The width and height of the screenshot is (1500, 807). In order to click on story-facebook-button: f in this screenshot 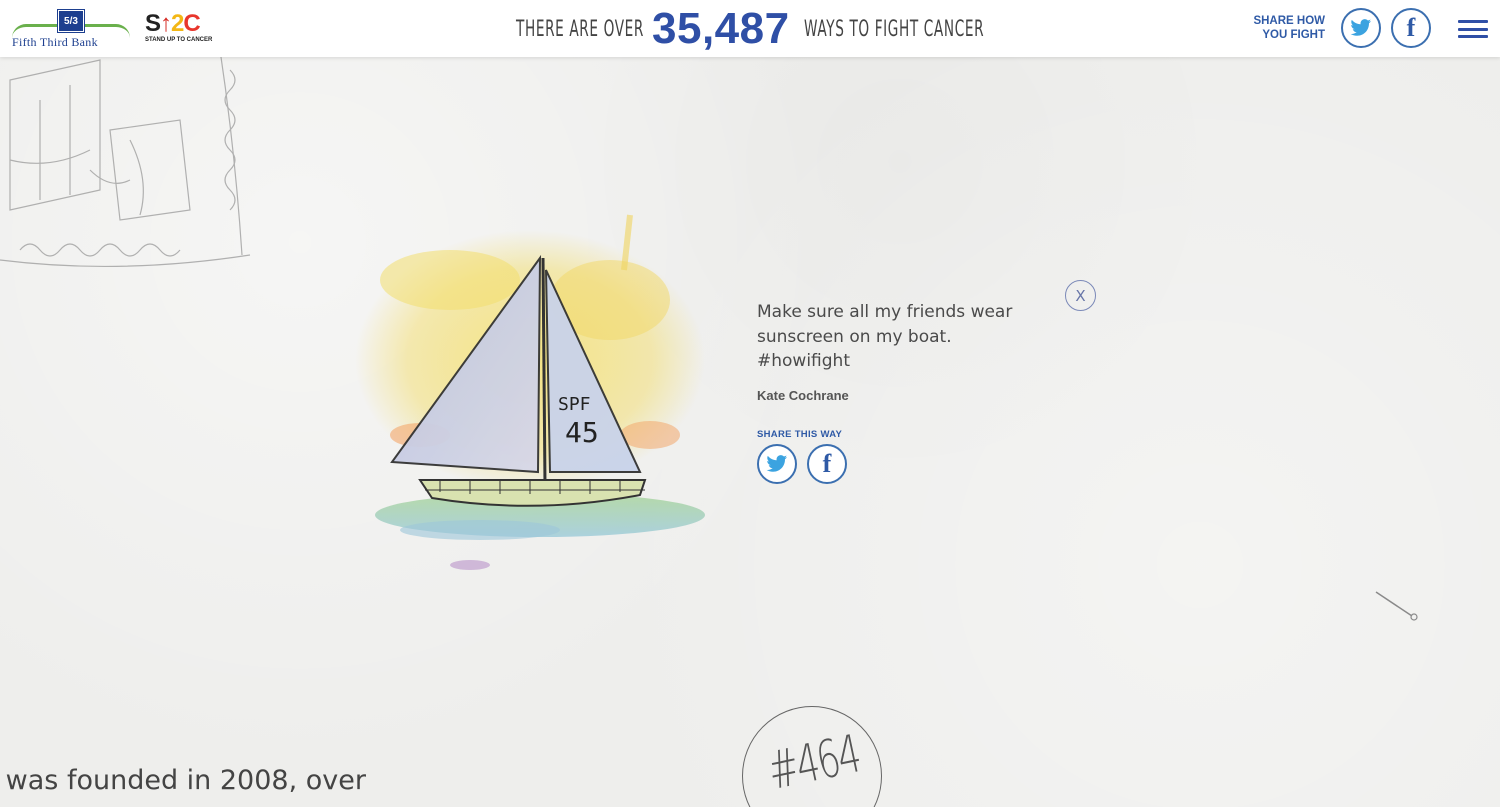, I will do `click(827, 463)`.